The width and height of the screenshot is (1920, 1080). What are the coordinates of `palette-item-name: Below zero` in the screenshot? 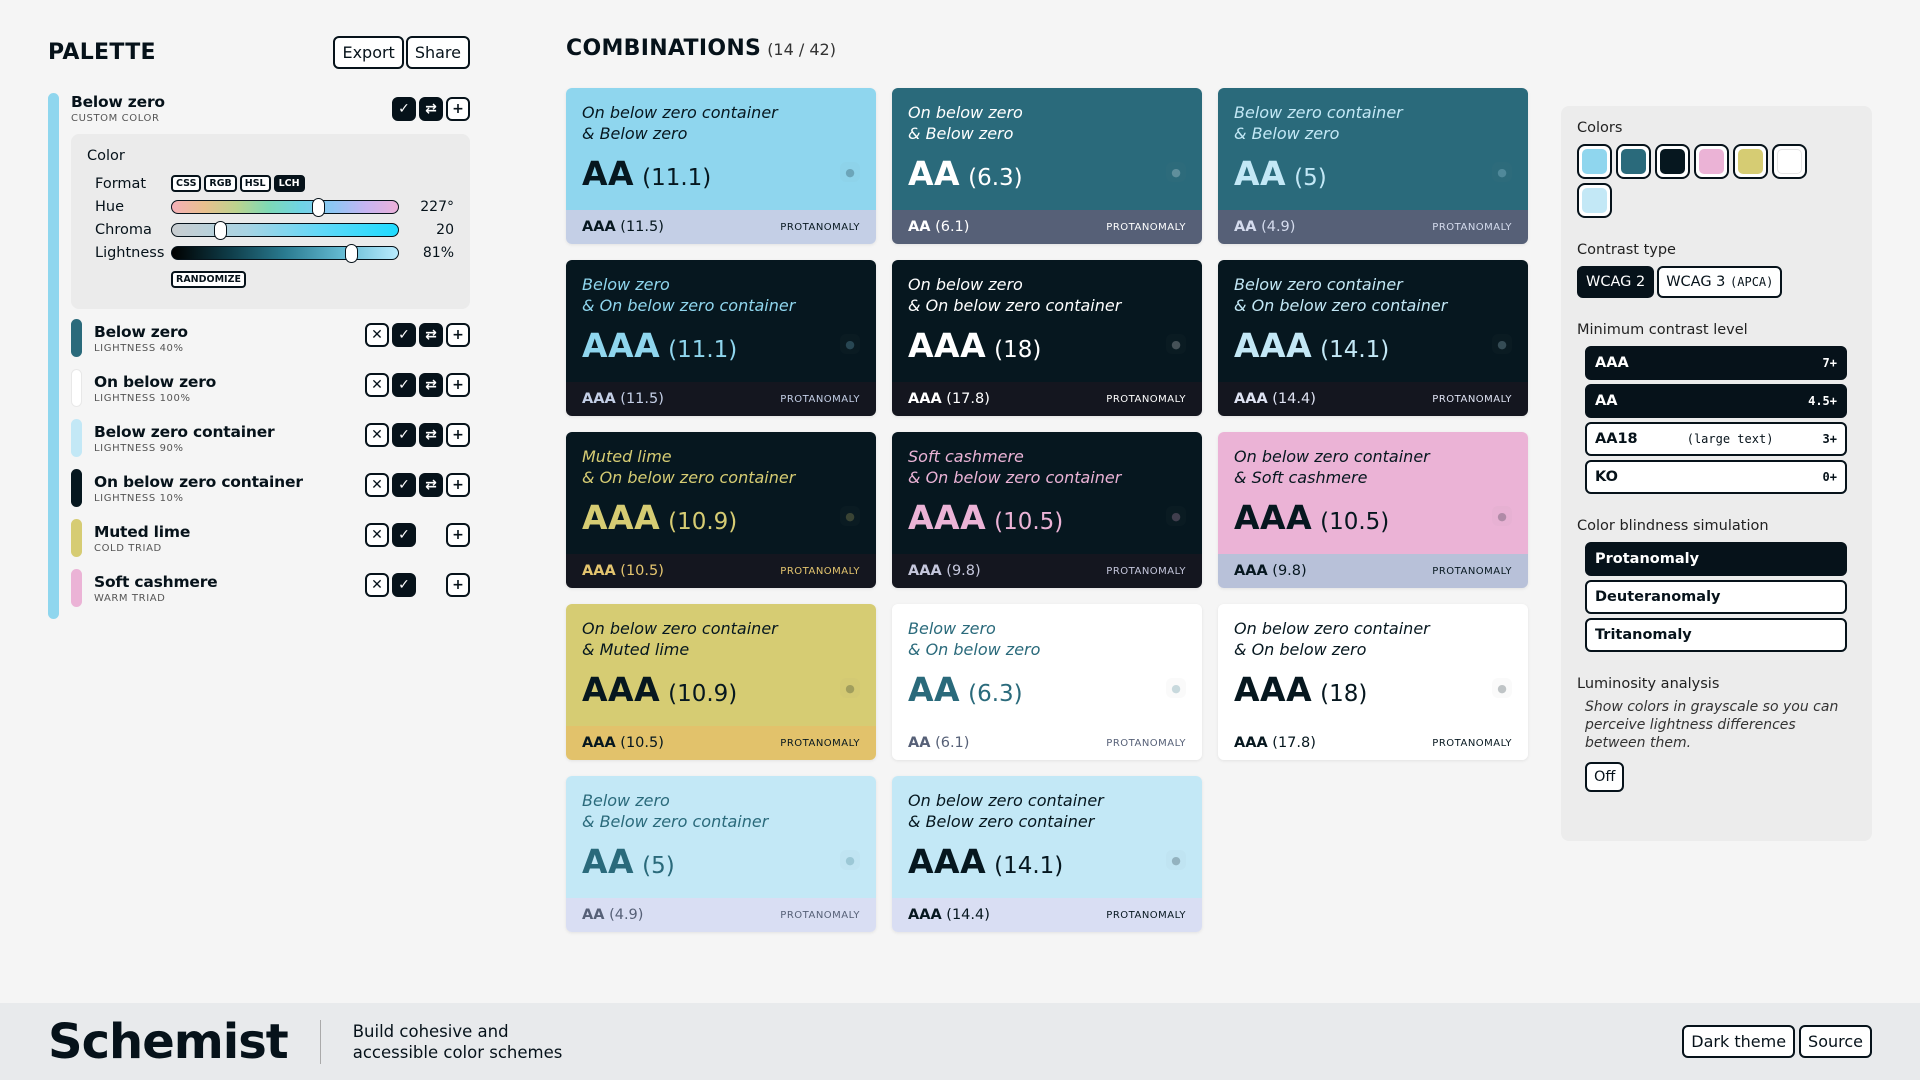 It's located at (141, 332).